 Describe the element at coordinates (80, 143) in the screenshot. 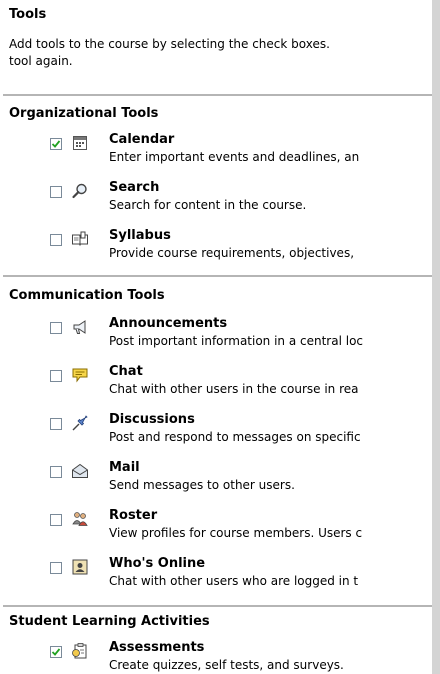

I see `calendar-icon` at that location.